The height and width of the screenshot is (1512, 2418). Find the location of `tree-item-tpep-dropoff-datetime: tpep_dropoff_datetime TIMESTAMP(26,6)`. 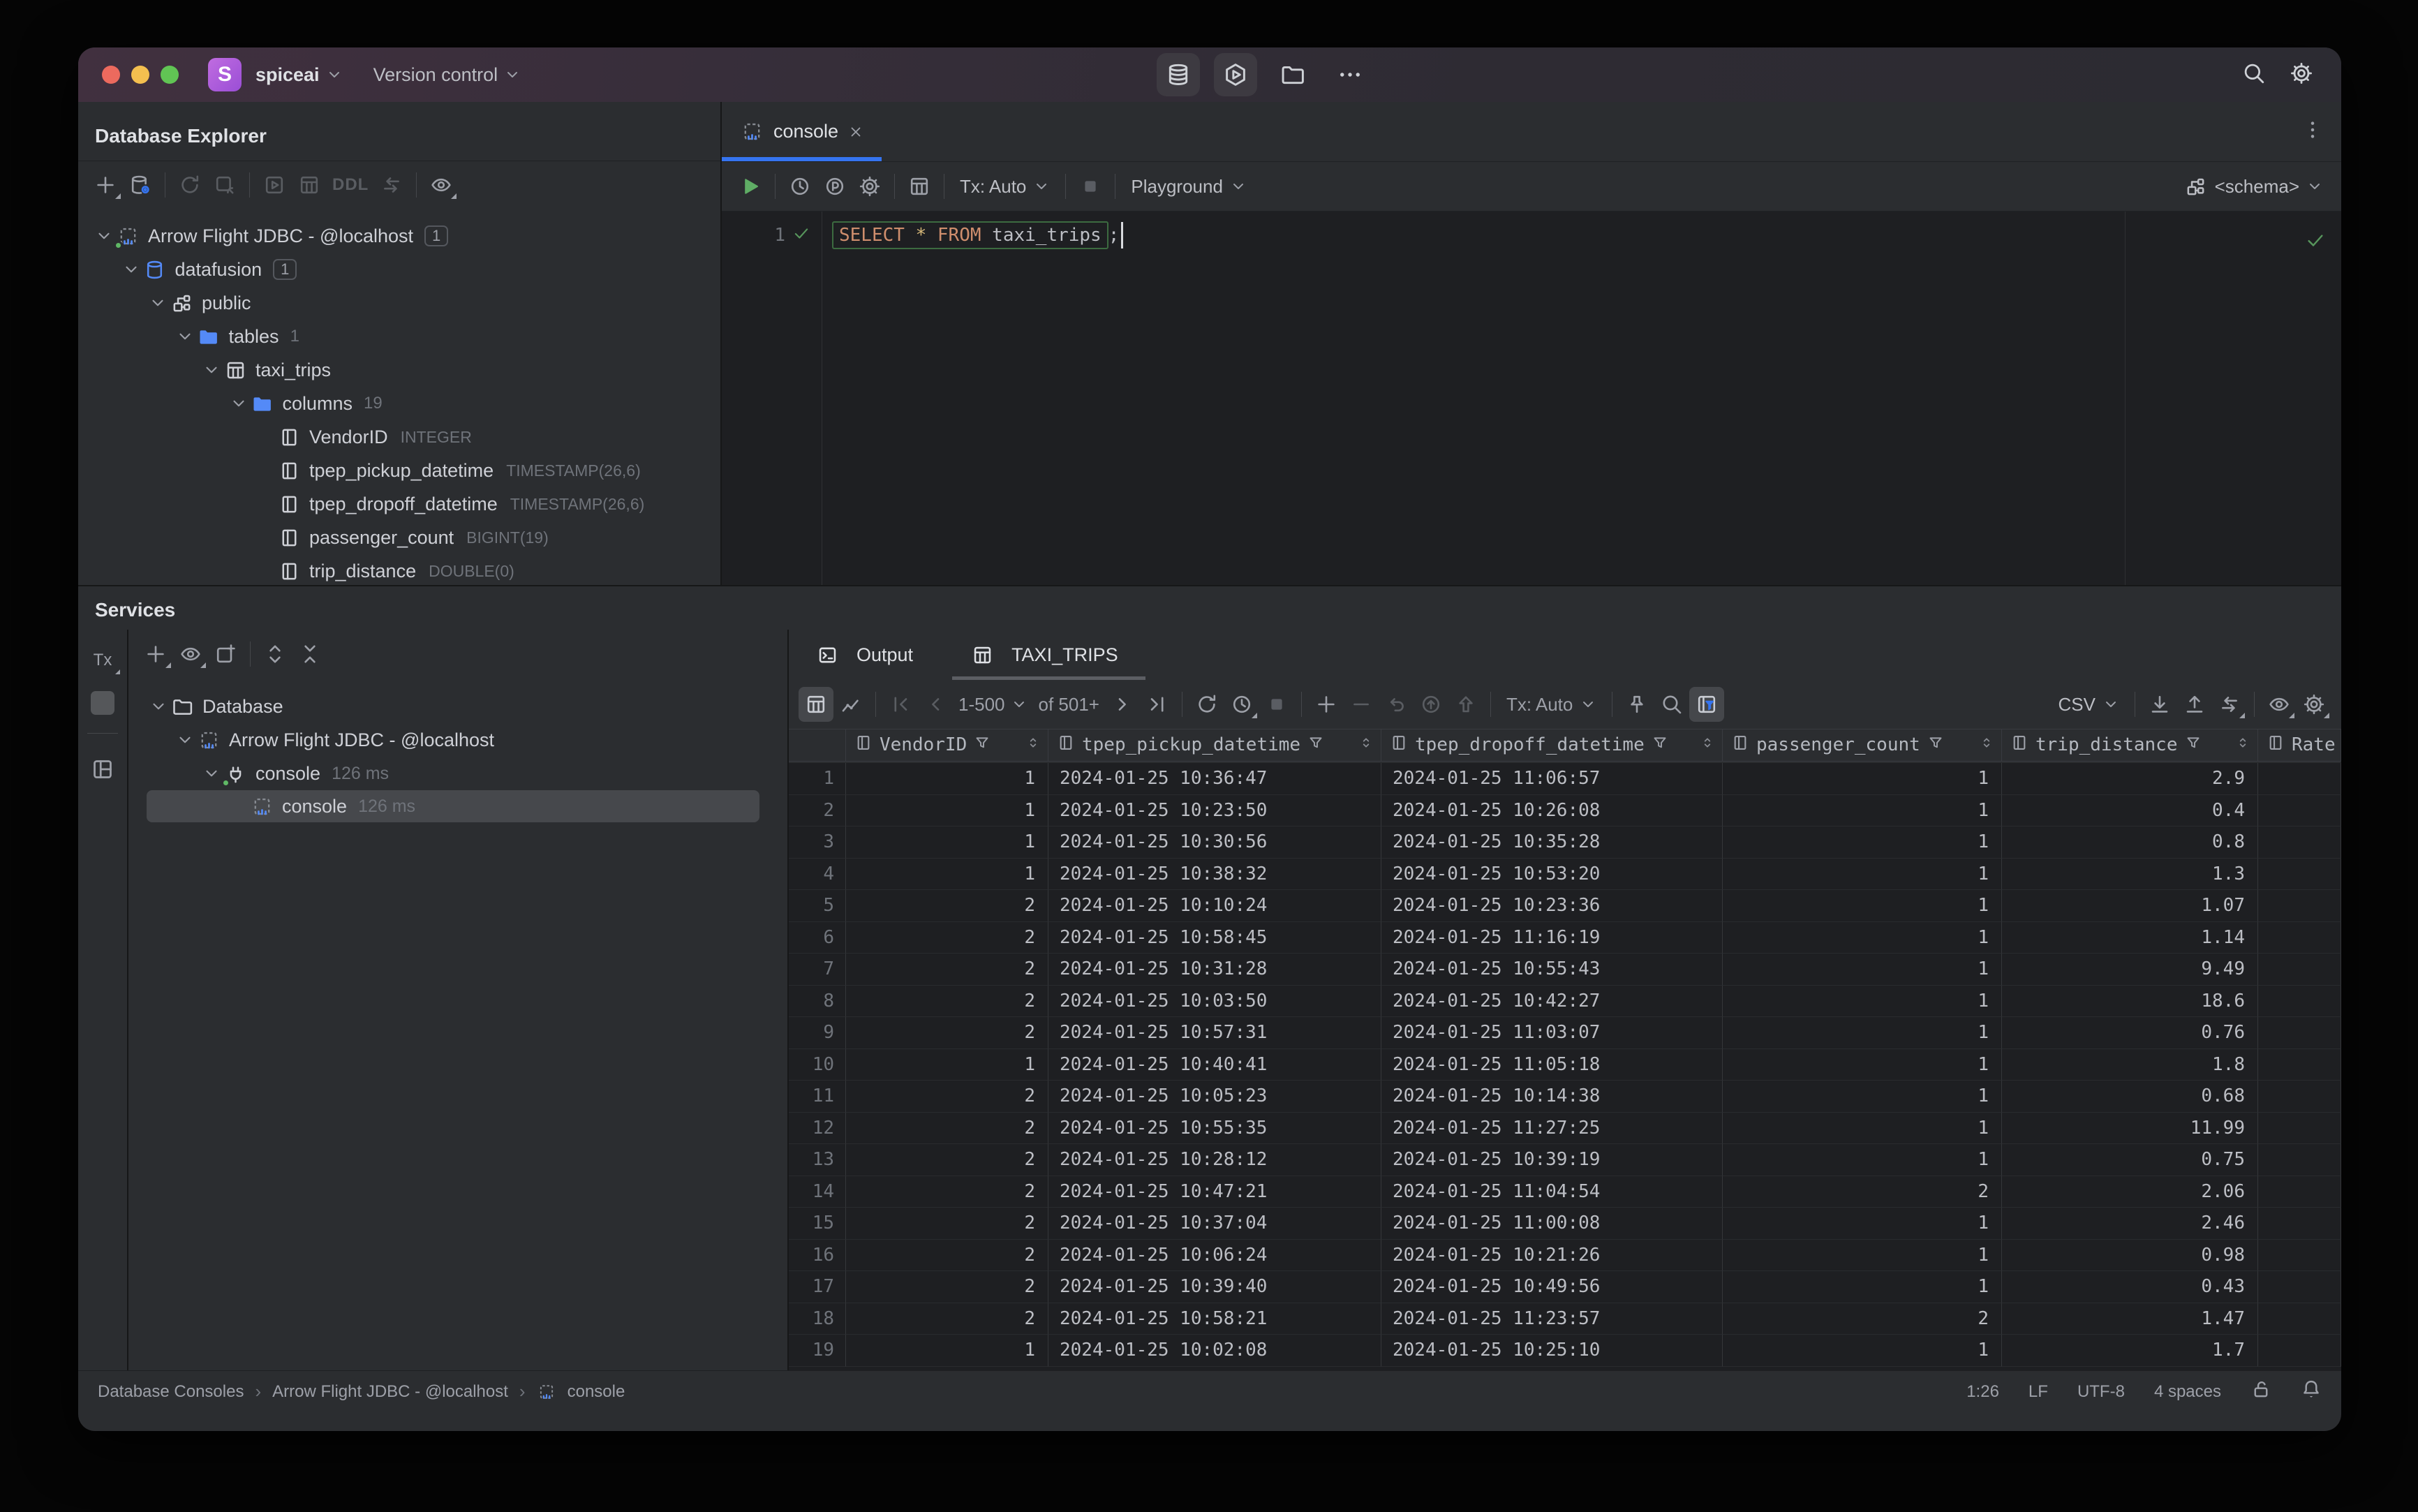

tree-item-tpep-dropoff-datetime: tpep_dropoff_datetime TIMESTAMP(26,6) is located at coordinates (399, 504).